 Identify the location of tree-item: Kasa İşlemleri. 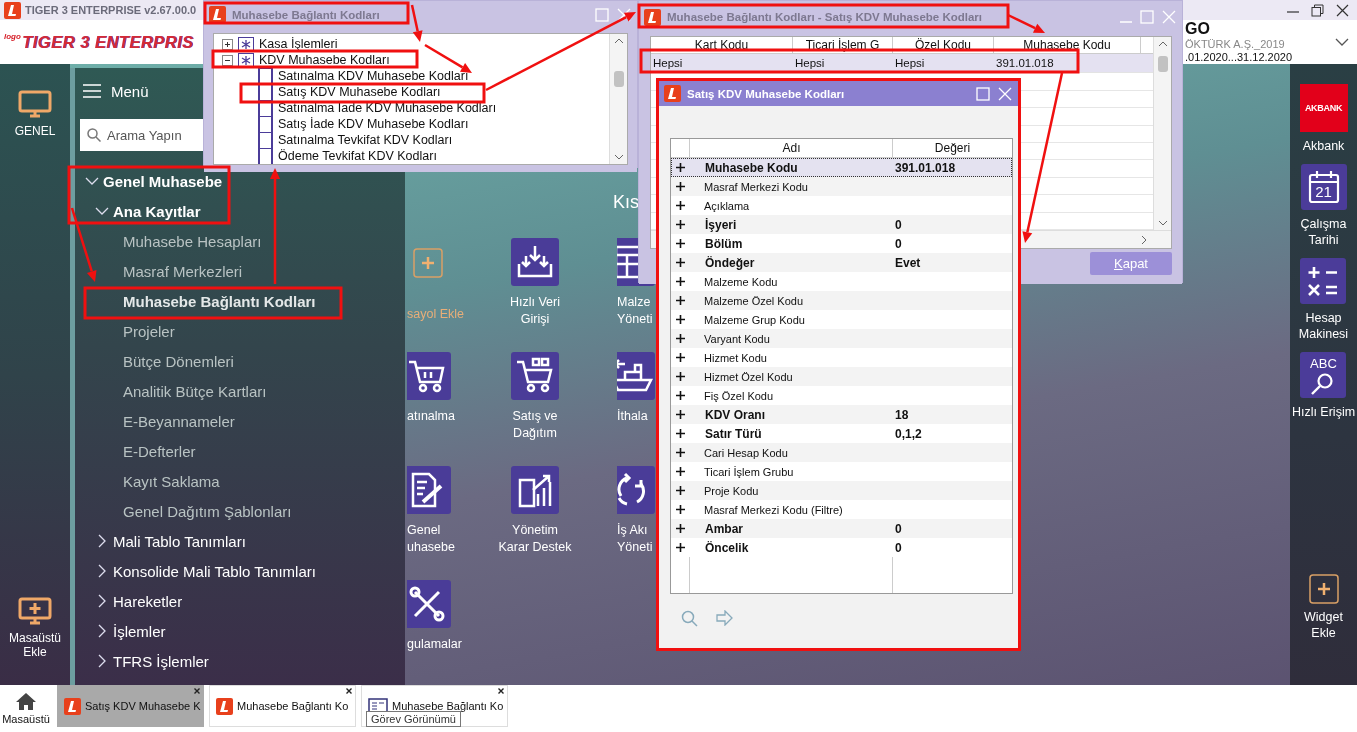
(298, 44).